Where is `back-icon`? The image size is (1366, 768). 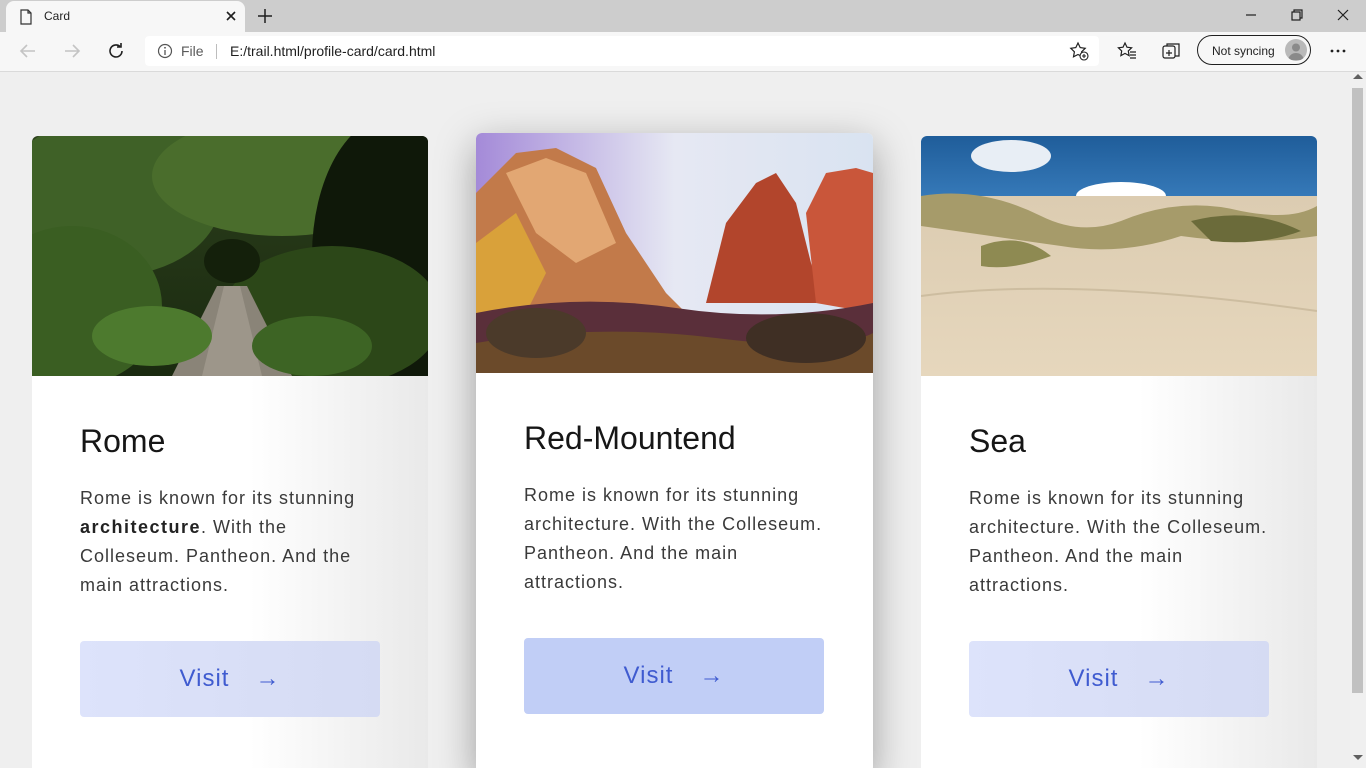 back-icon is located at coordinates (28, 51).